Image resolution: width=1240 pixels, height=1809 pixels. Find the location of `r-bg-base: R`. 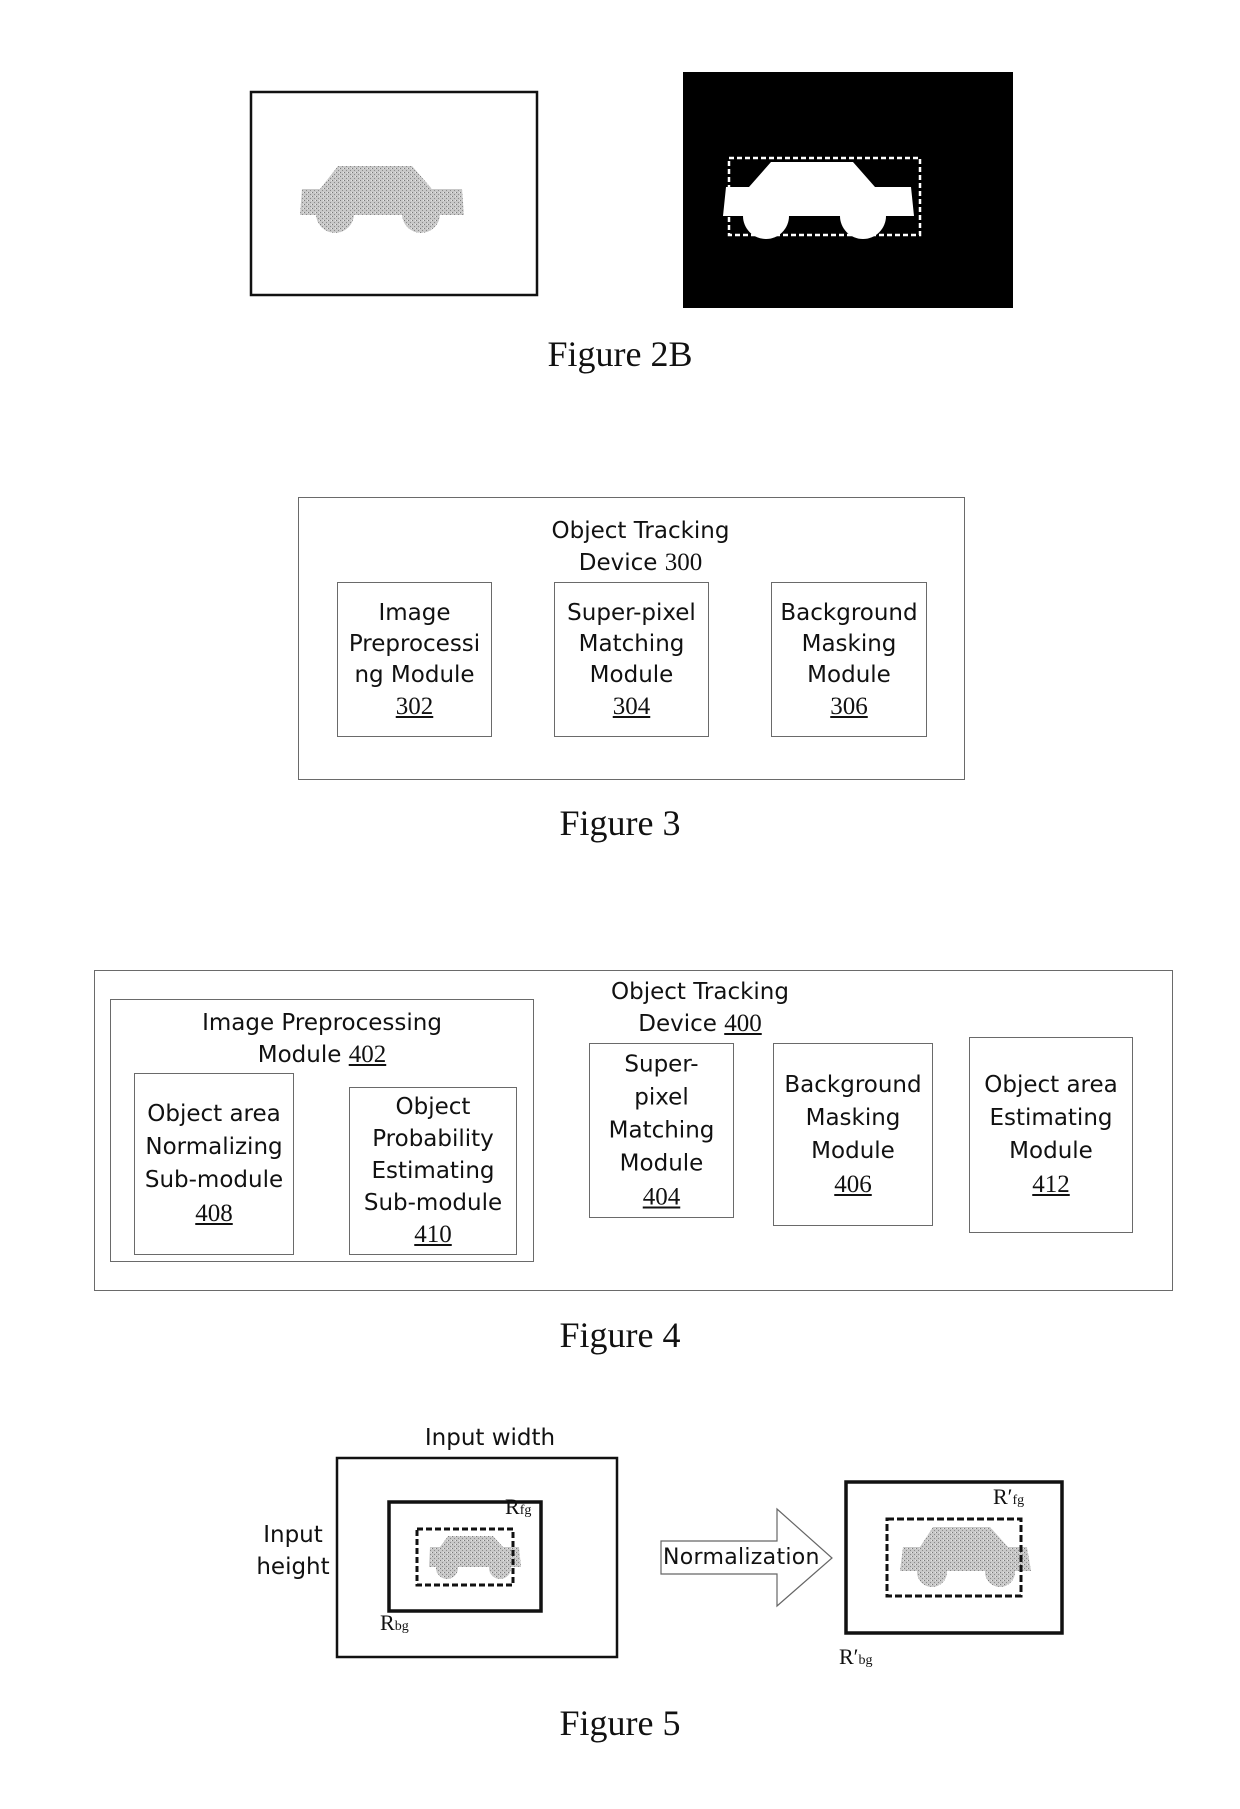

r-bg-base: R is located at coordinates (387, 1622).